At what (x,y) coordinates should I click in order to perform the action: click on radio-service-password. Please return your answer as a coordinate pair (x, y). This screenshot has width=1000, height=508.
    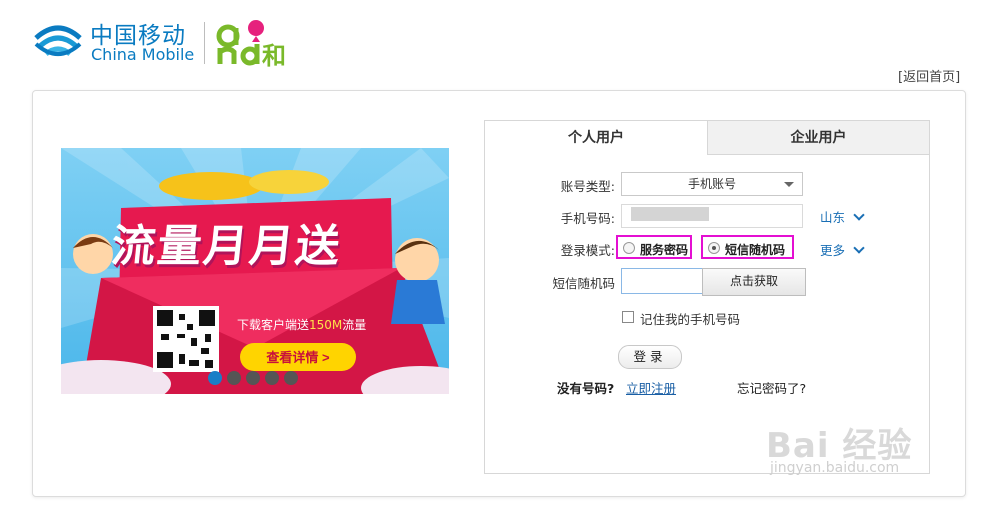
    Looking at the image, I should click on (629, 248).